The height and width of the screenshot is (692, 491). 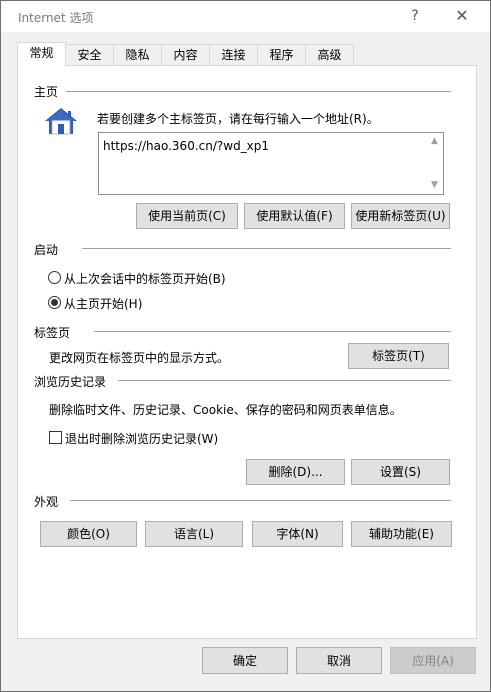 What do you see at coordinates (142, 439) in the screenshot?
I see `delete-history-on-exit-label: 退出时删除浏览历史记录(W)` at bounding box center [142, 439].